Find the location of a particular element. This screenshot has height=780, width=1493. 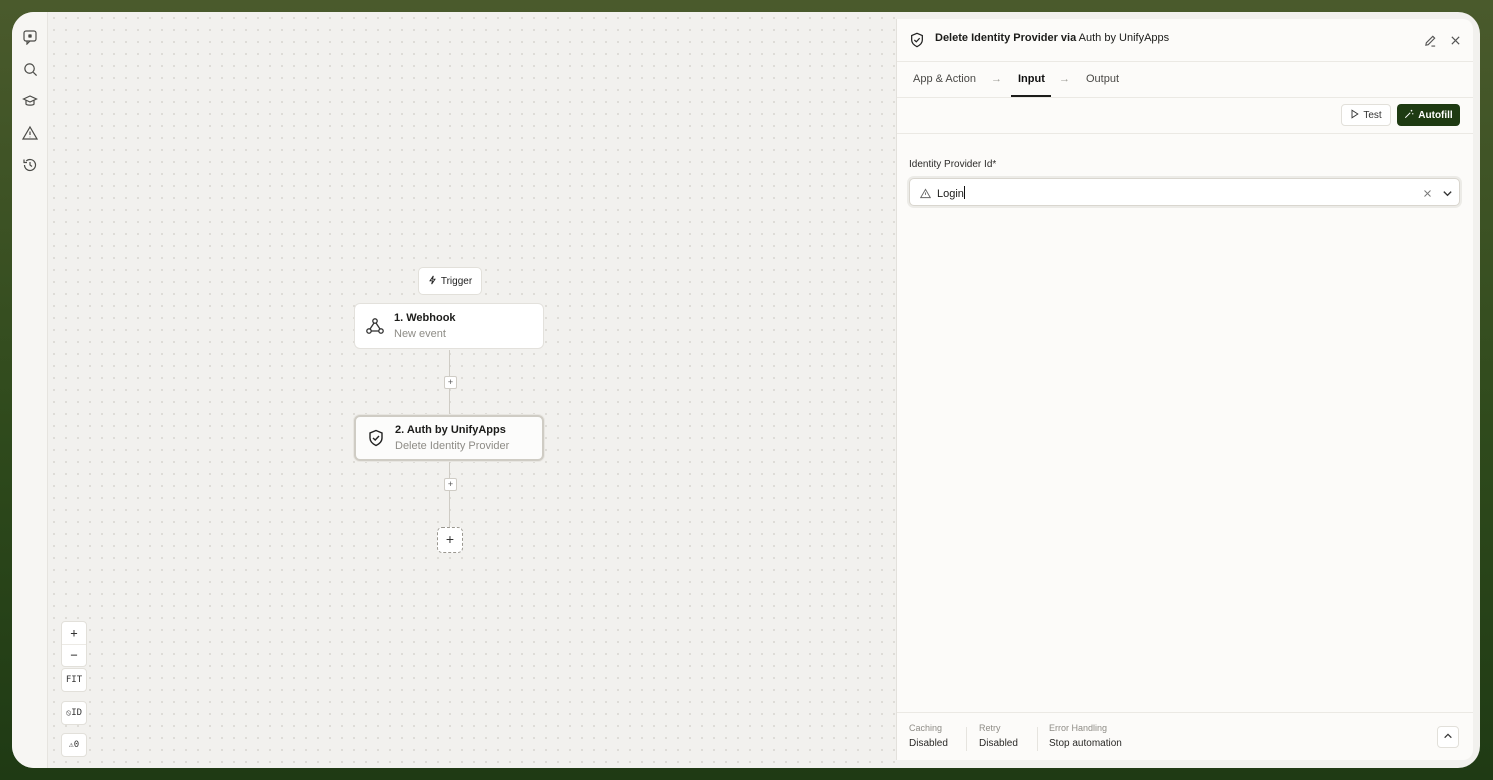

magic-wand-icon is located at coordinates (1409, 115).